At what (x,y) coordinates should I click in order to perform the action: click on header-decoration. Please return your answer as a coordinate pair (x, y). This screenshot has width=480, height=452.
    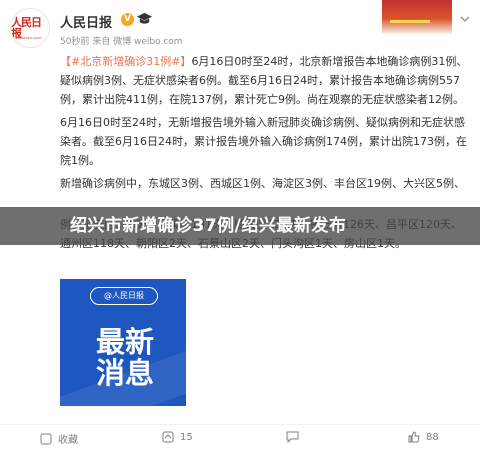
    Looking at the image, I should click on (417, 17).